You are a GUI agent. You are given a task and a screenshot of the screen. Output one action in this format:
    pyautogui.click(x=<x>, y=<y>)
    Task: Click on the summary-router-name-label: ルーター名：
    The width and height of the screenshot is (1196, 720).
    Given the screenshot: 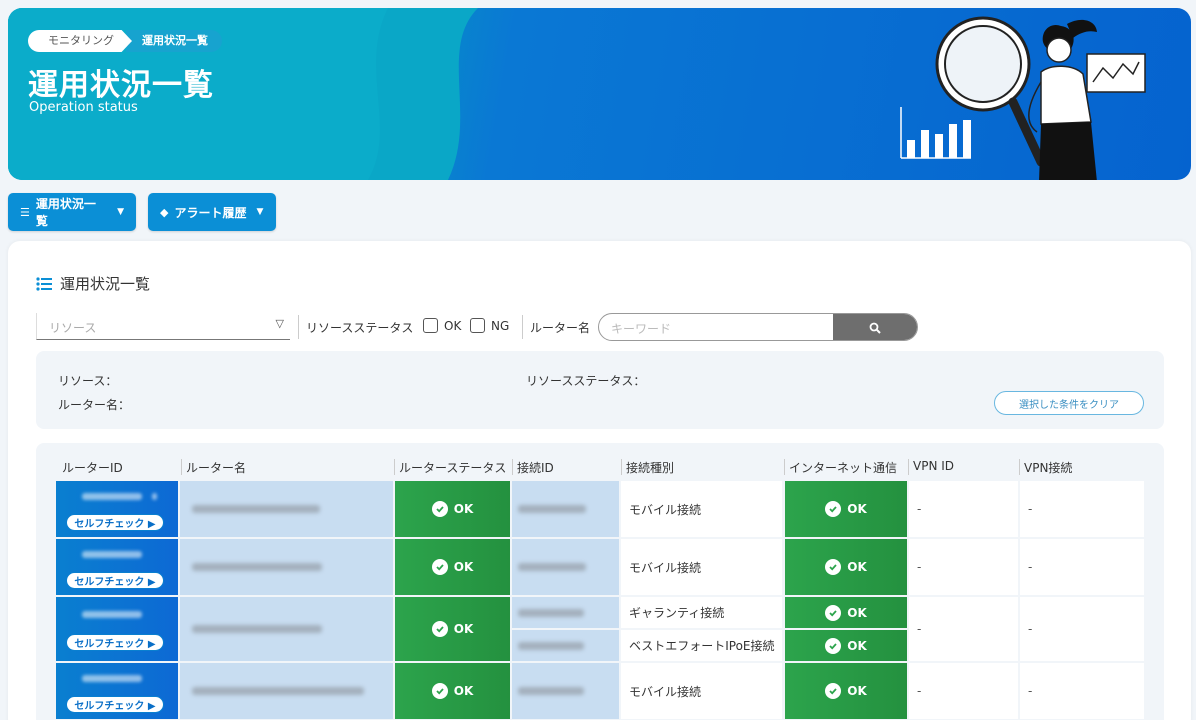 What is the action you would take?
    pyautogui.click(x=94, y=405)
    